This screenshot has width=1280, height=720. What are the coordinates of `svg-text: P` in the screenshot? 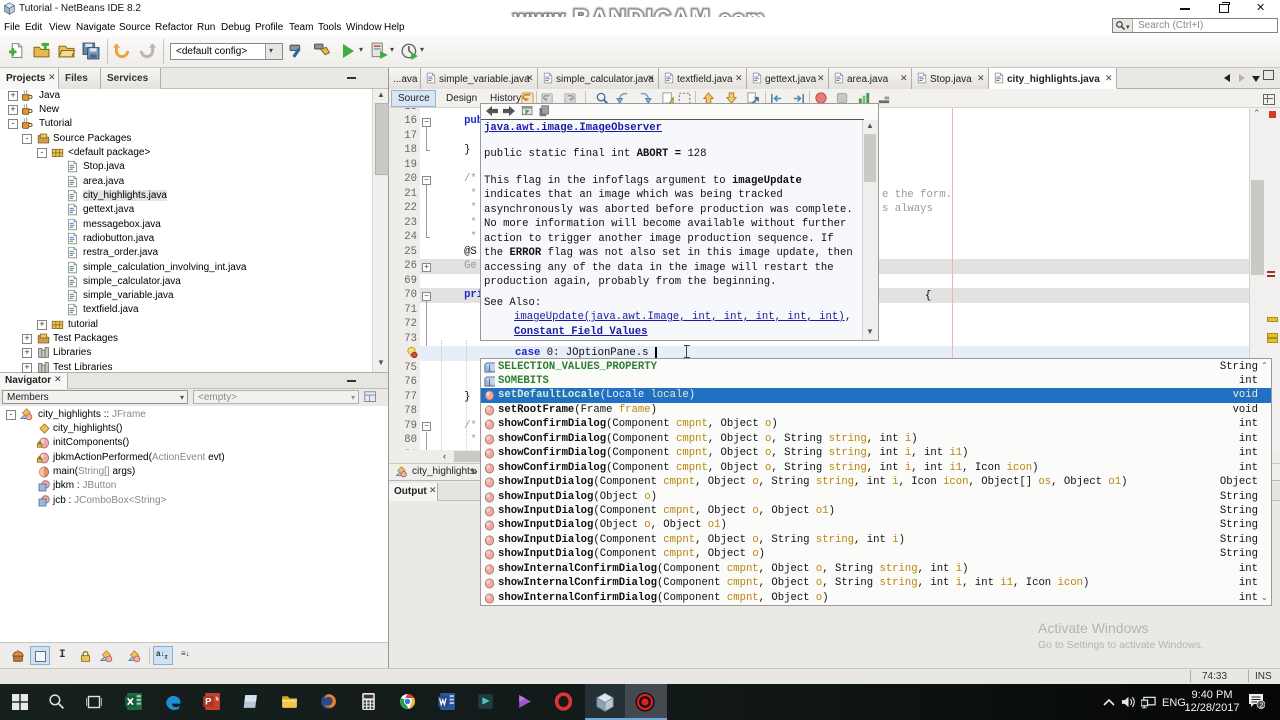 It's located at (208, 702).